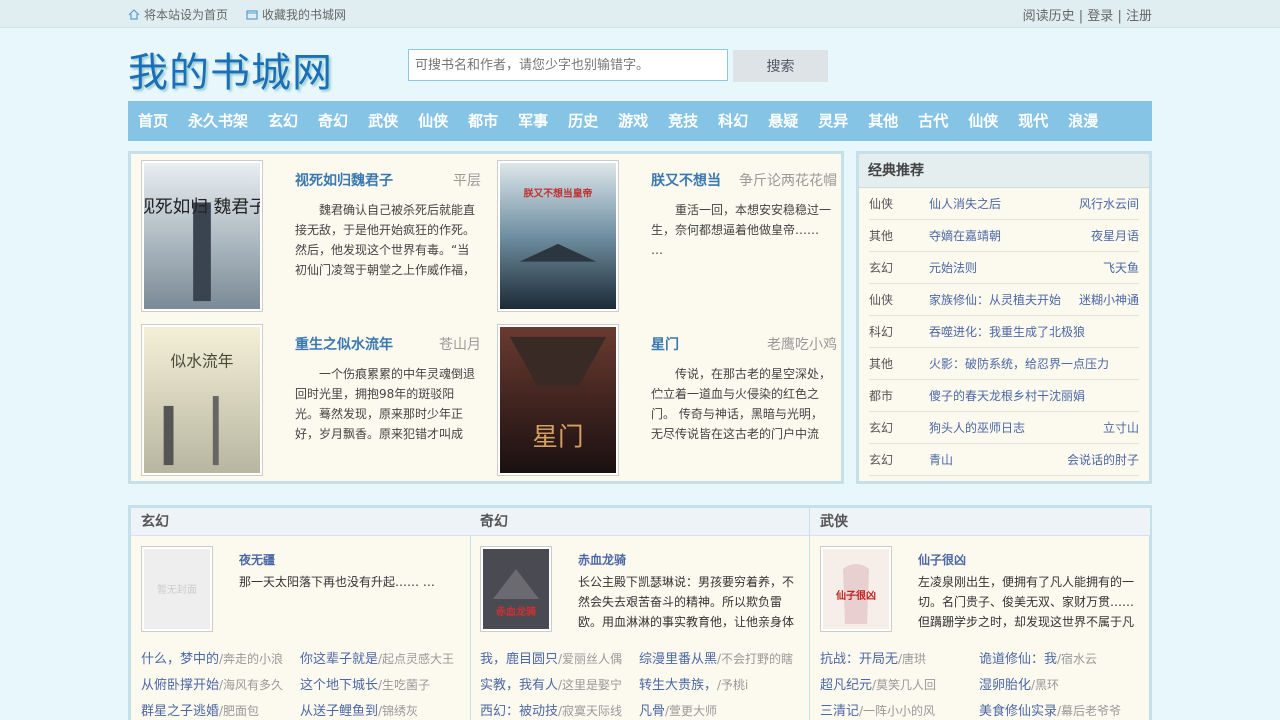 This screenshot has height=720, width=1280. I want to click on item-author: 夜星月语, so click(1115, 235).